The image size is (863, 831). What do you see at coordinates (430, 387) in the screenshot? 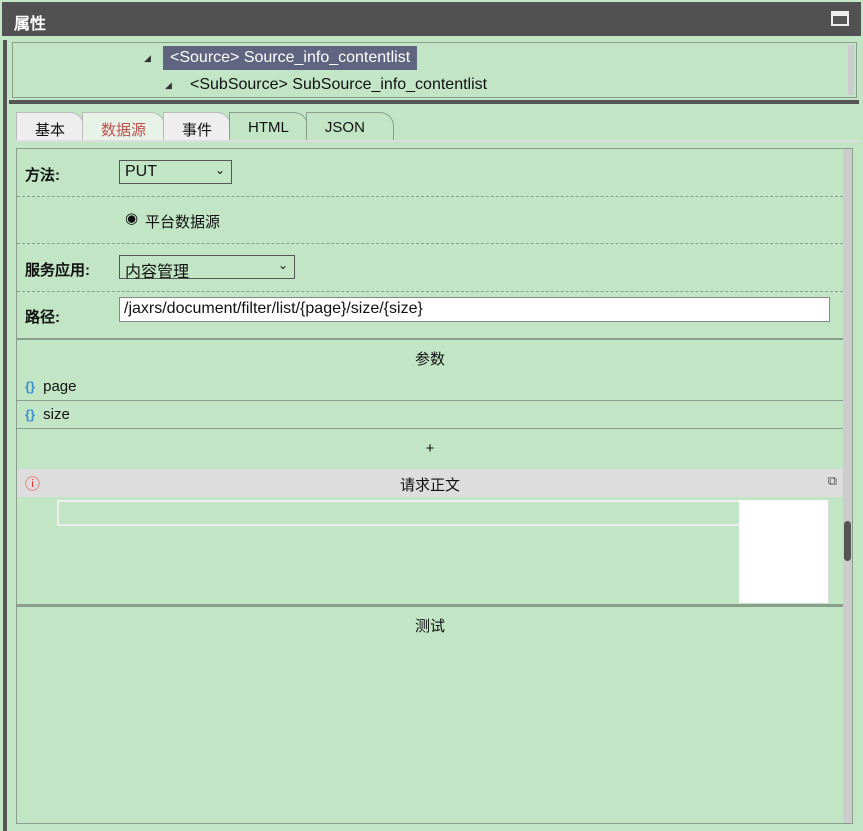
I see `param-item: {} page` at bounding box center [430, 387].